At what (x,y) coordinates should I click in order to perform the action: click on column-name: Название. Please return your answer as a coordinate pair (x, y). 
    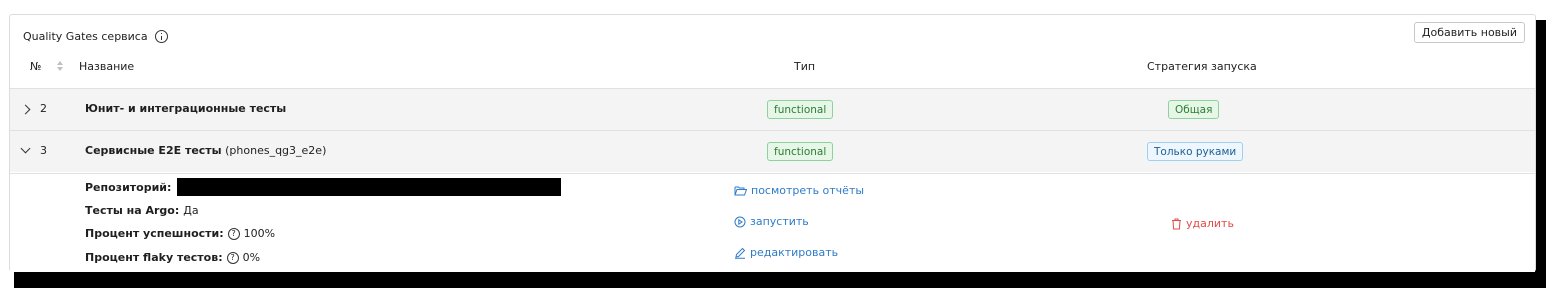
    Looking at the image, I should click on (107, 66).